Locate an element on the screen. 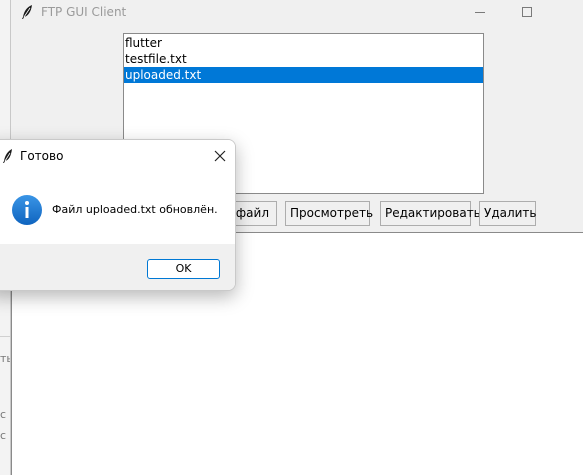 The width and height of the screenshot is (583, 475). window-title: FTP GUI Client is located at coordinates (84, 12).